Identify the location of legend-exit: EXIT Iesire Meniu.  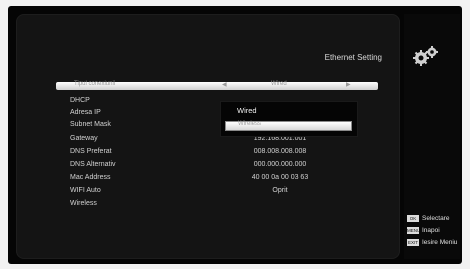
(432, 244).